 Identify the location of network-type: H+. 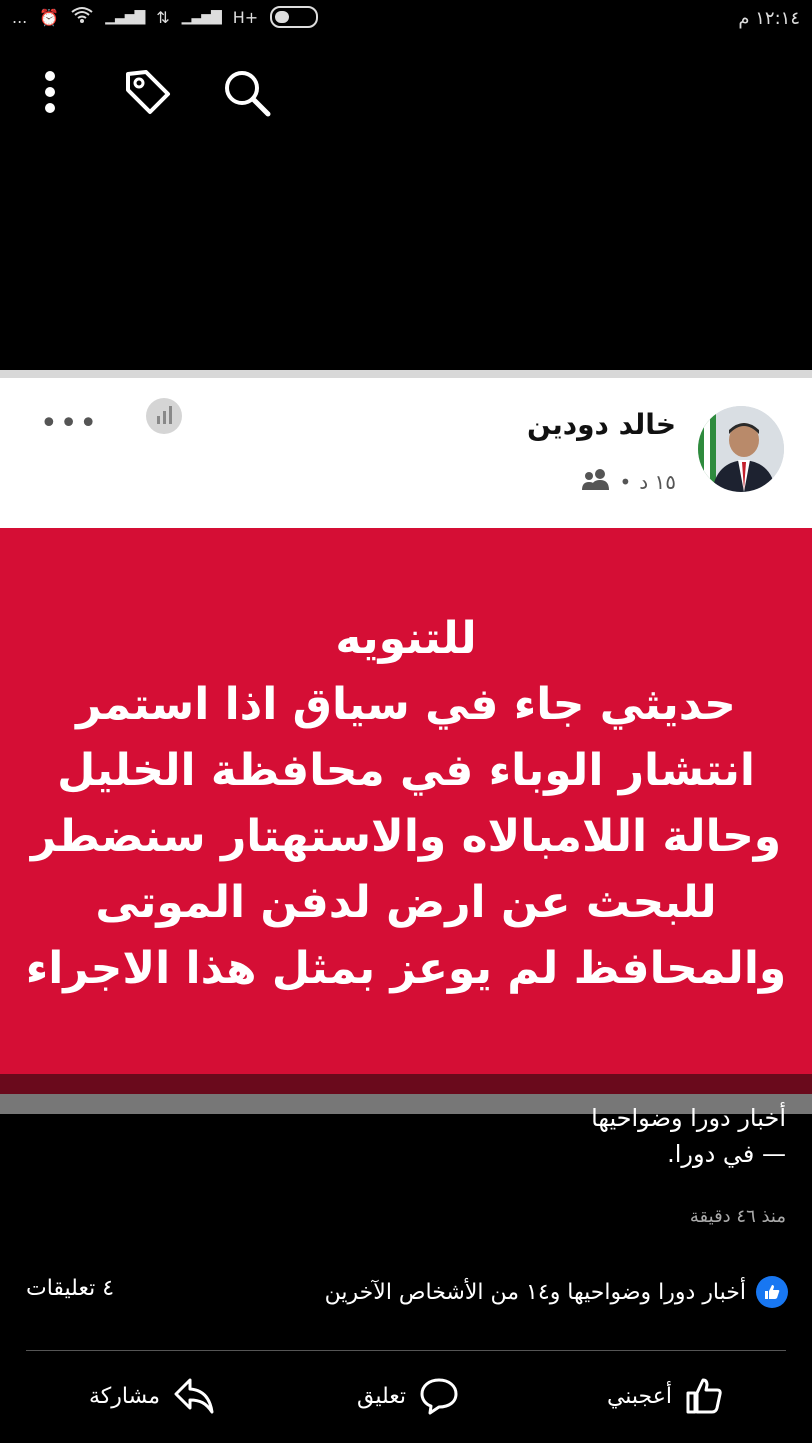
(245, 17).